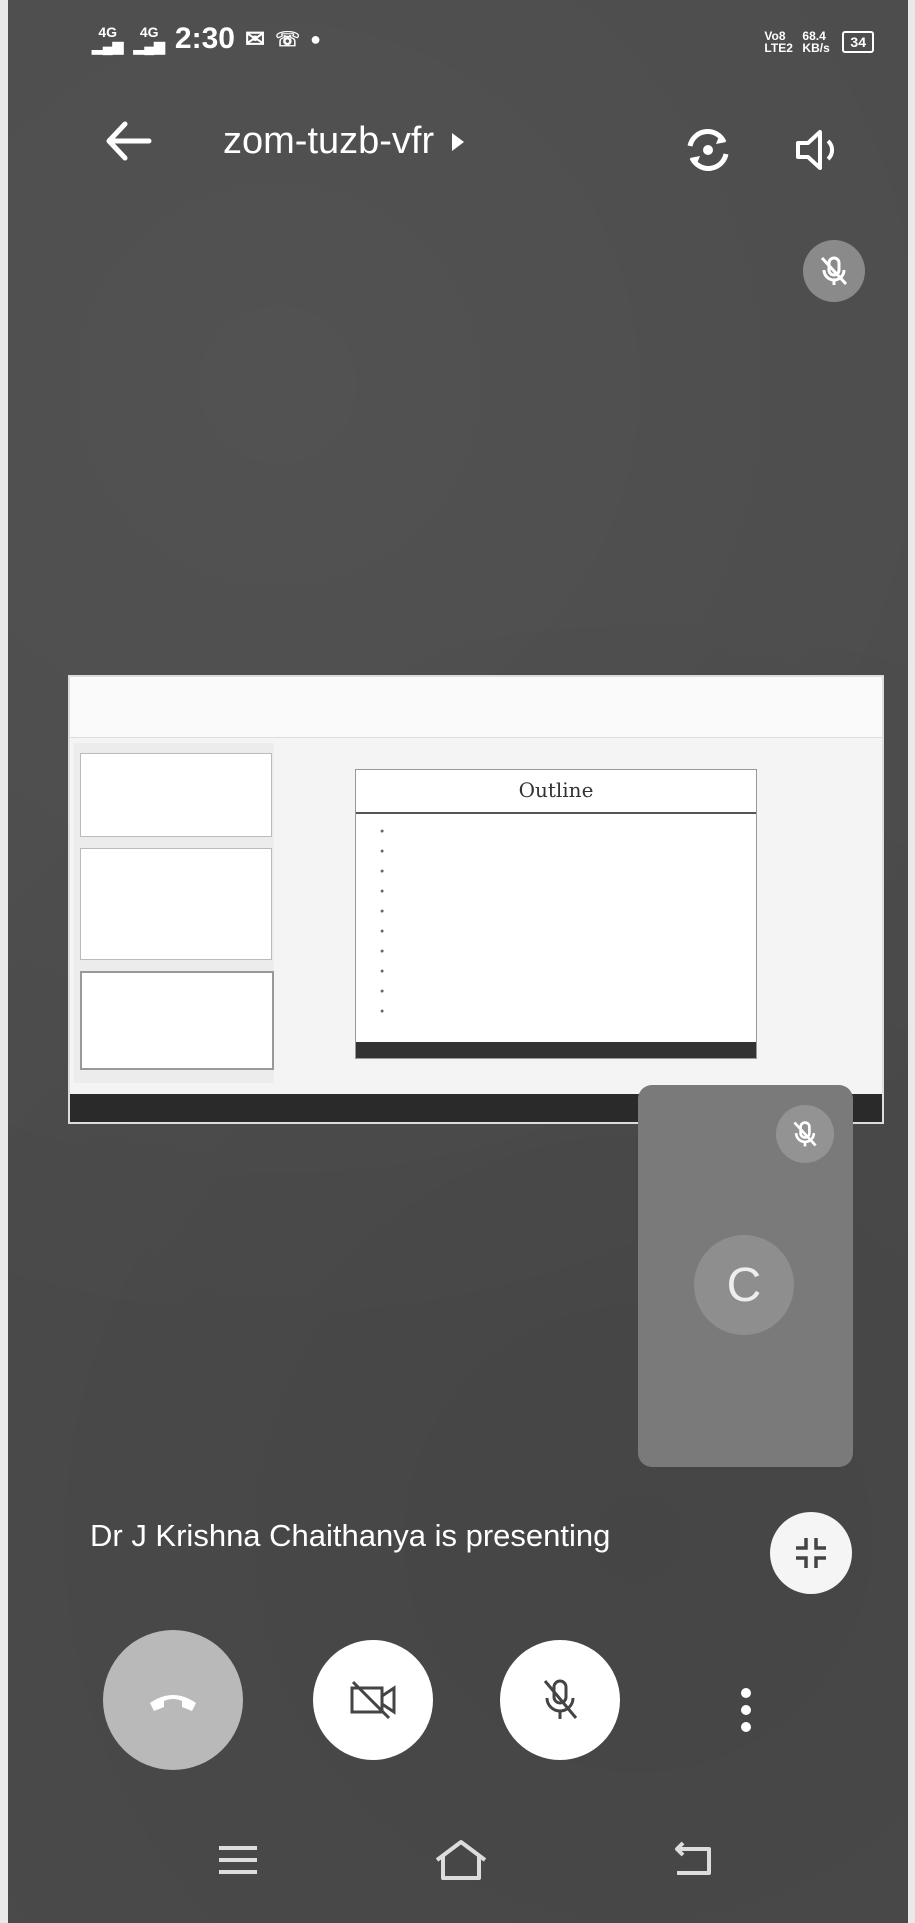 The image size is (915, 1923). I want to click on more-options-button, so click(746, 1710).